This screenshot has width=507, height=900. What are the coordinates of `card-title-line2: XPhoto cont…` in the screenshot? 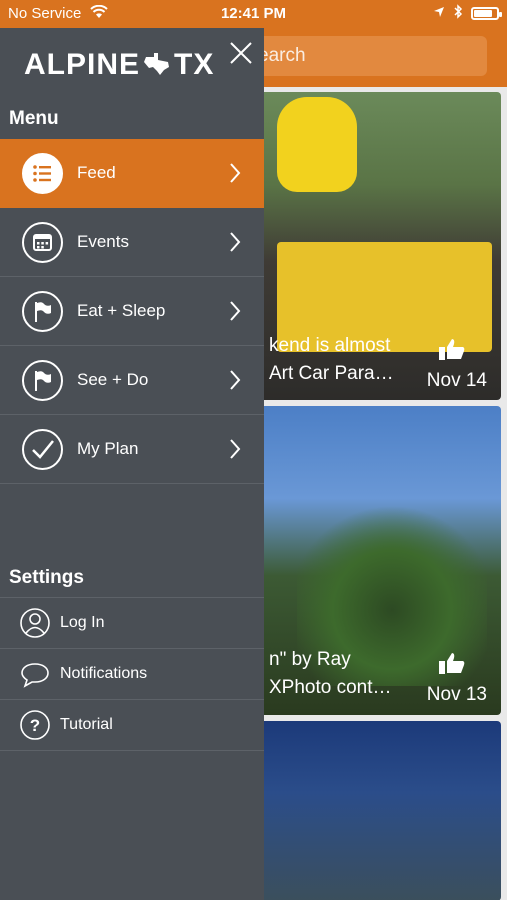 It's located at (330, 687).